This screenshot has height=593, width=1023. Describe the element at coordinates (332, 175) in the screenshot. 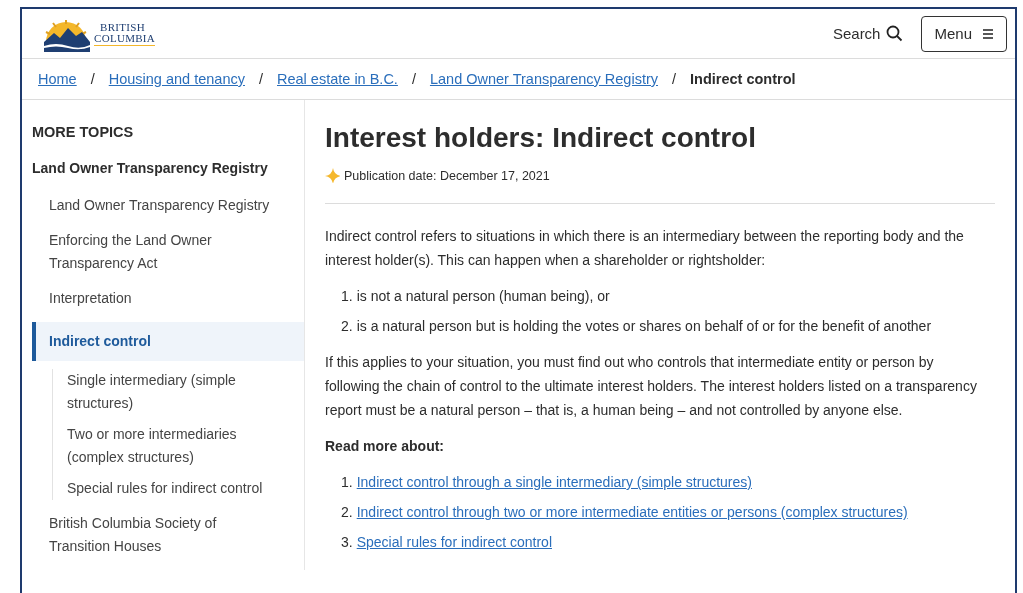

I see `sparkle-icon` at that location.